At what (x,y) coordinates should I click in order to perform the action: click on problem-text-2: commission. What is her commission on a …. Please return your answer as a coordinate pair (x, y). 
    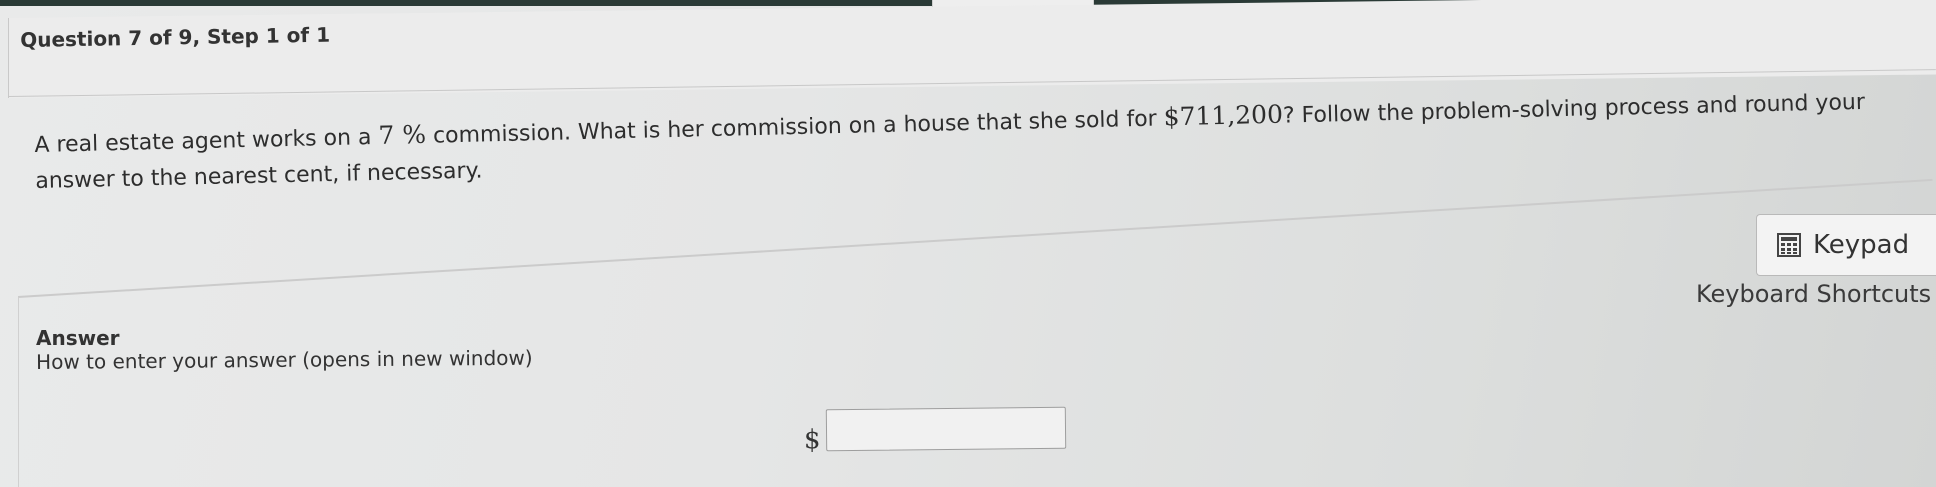
    Looking at the image, I should click on (794, 127).